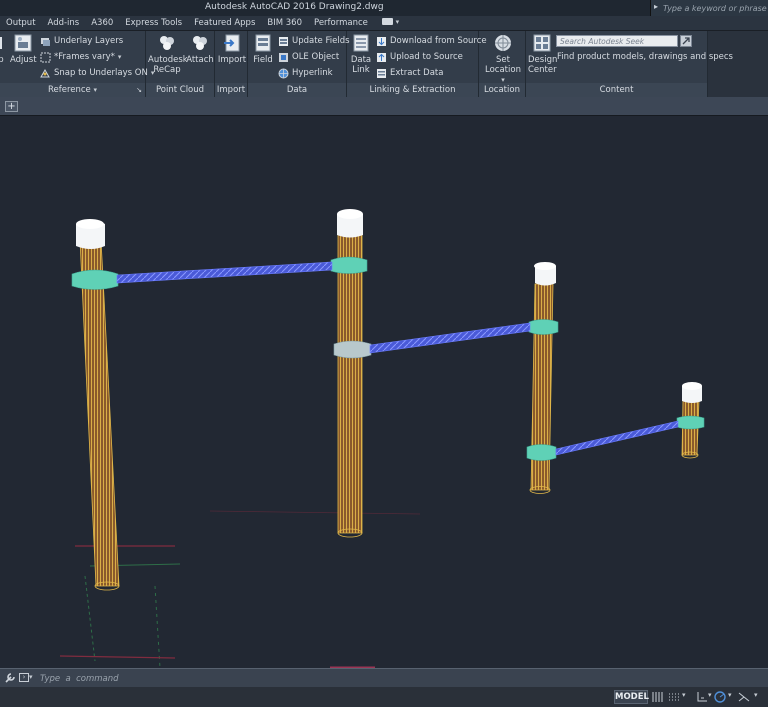  What do you see at coordinates (617, 41) in the screenshot?
I see `seek-search-input` at bounding box center [617, 41].